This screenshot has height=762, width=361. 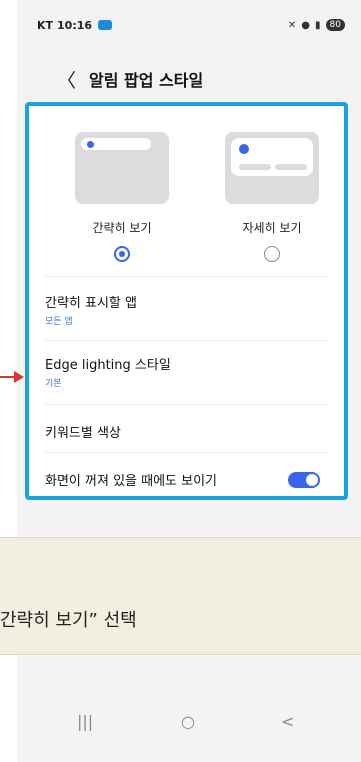 What do you see at coordinates (85, 721) in the screenshot?
I see `recents-icon: |||` at bounding box center [85, 721].